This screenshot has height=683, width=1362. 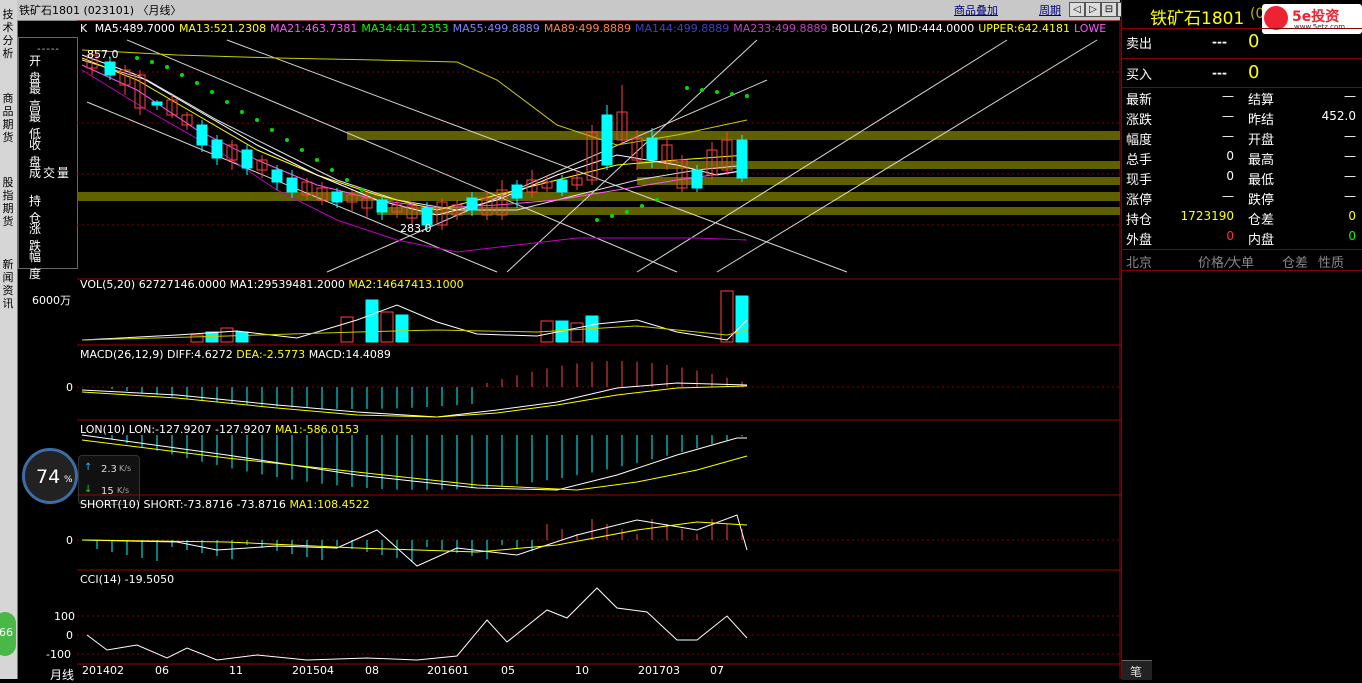 I want to click on tab-news: 新闻资讯, so click(x=8, y=293).